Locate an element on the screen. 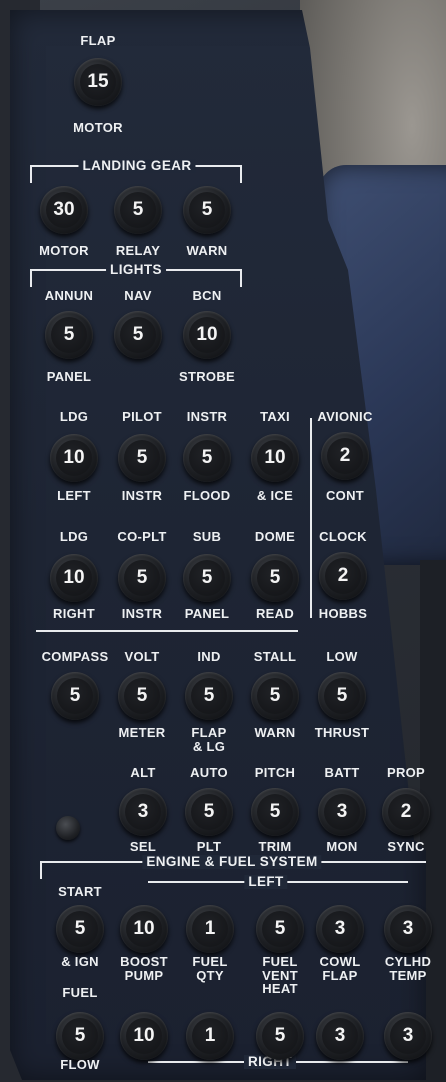  engine-row1-5-breaker: 3 is located at coordinates (408, 929).